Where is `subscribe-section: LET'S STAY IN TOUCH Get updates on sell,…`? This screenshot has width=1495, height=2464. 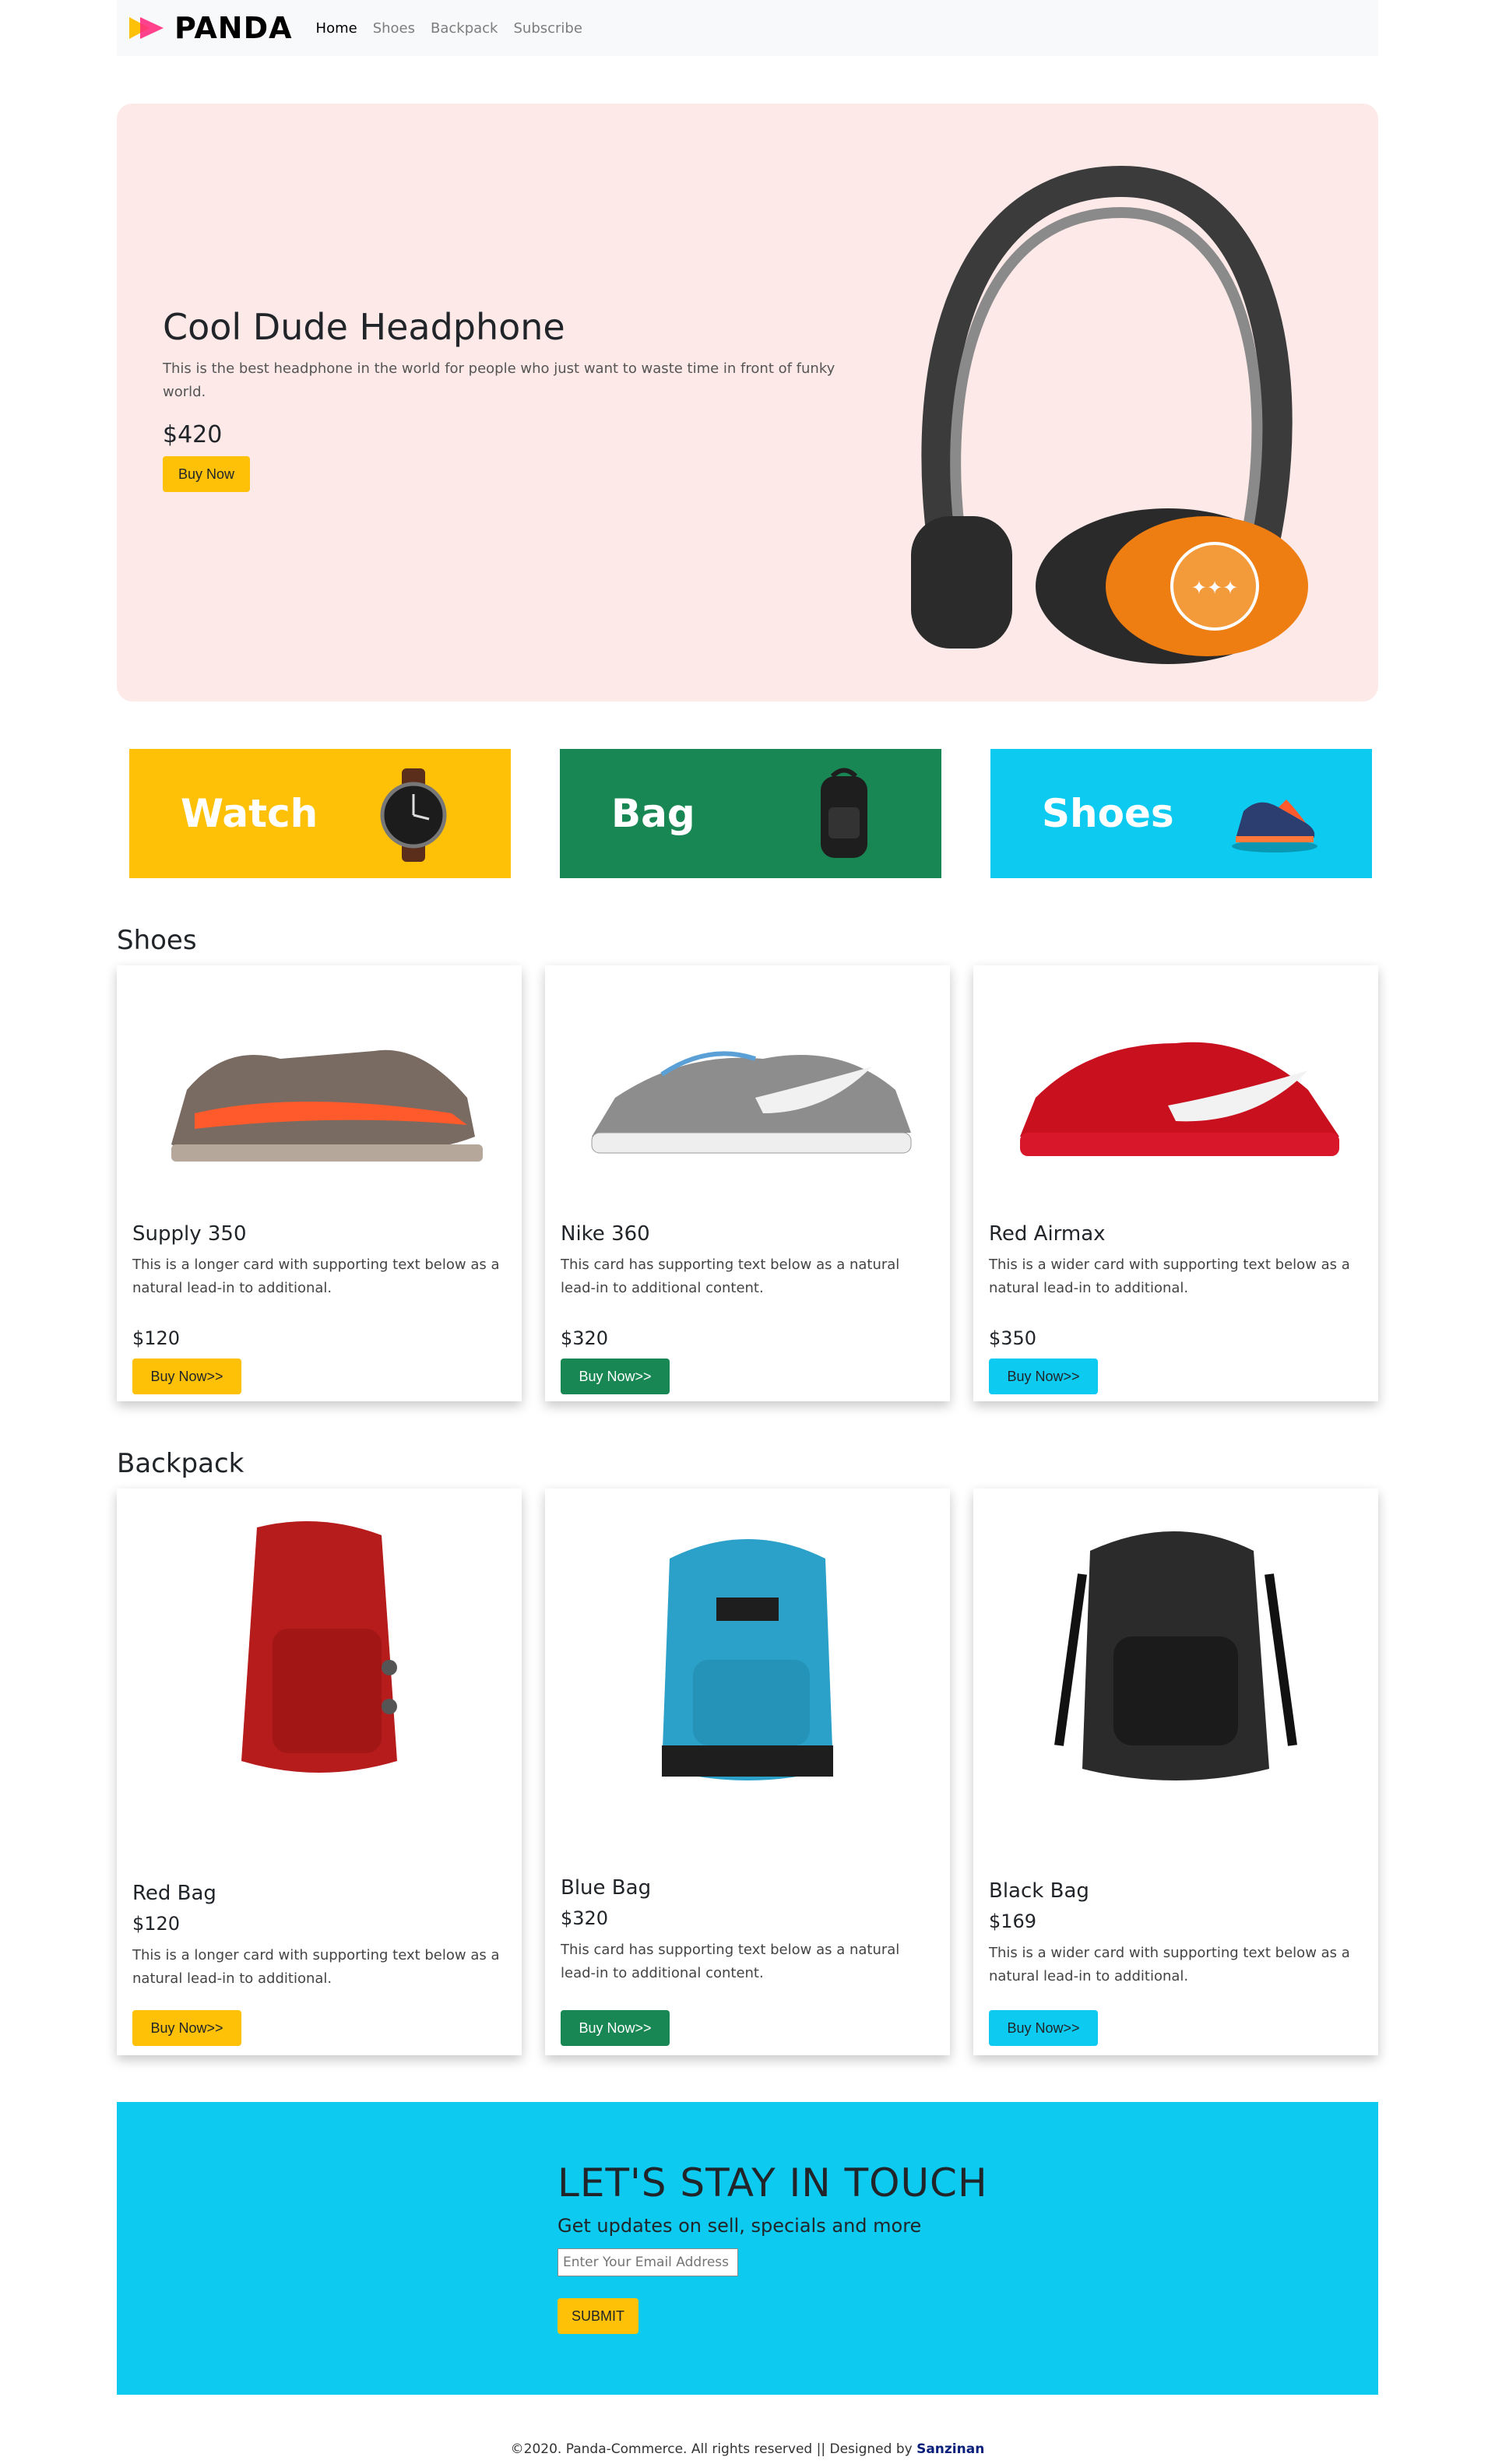 subscribe-section: LET'S STAY IN TOUCH Get updates on sell,… is located at coordinates (747, 2248).